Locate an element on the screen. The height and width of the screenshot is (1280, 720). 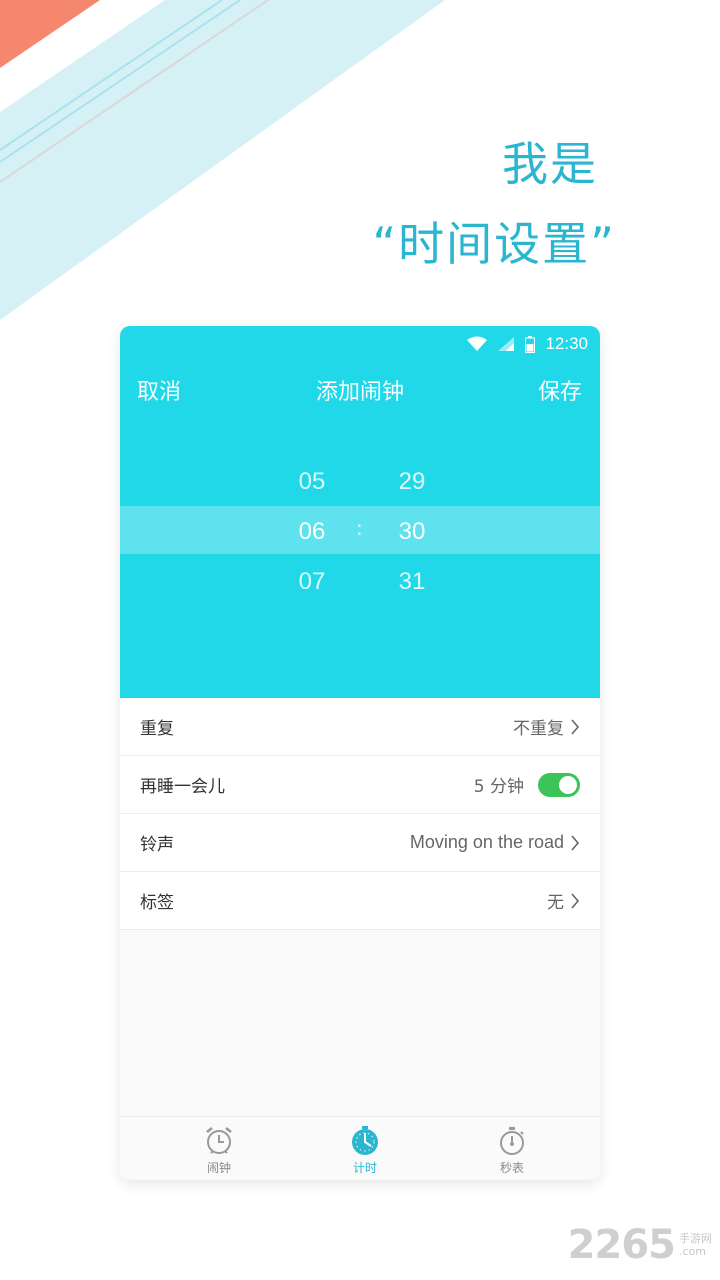
snooze-row: 再睡一会儿 5 分钟 is located at coordinates (360, 785).